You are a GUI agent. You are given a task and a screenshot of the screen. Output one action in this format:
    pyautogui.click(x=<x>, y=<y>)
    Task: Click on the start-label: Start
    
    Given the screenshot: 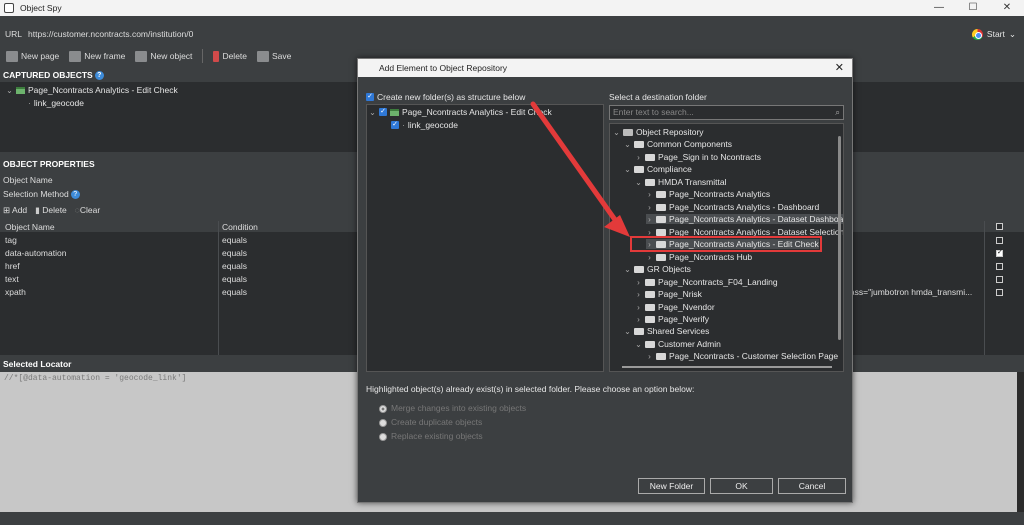 What is the action you would take?
    pyautogui.click(x=995, y=34)
    